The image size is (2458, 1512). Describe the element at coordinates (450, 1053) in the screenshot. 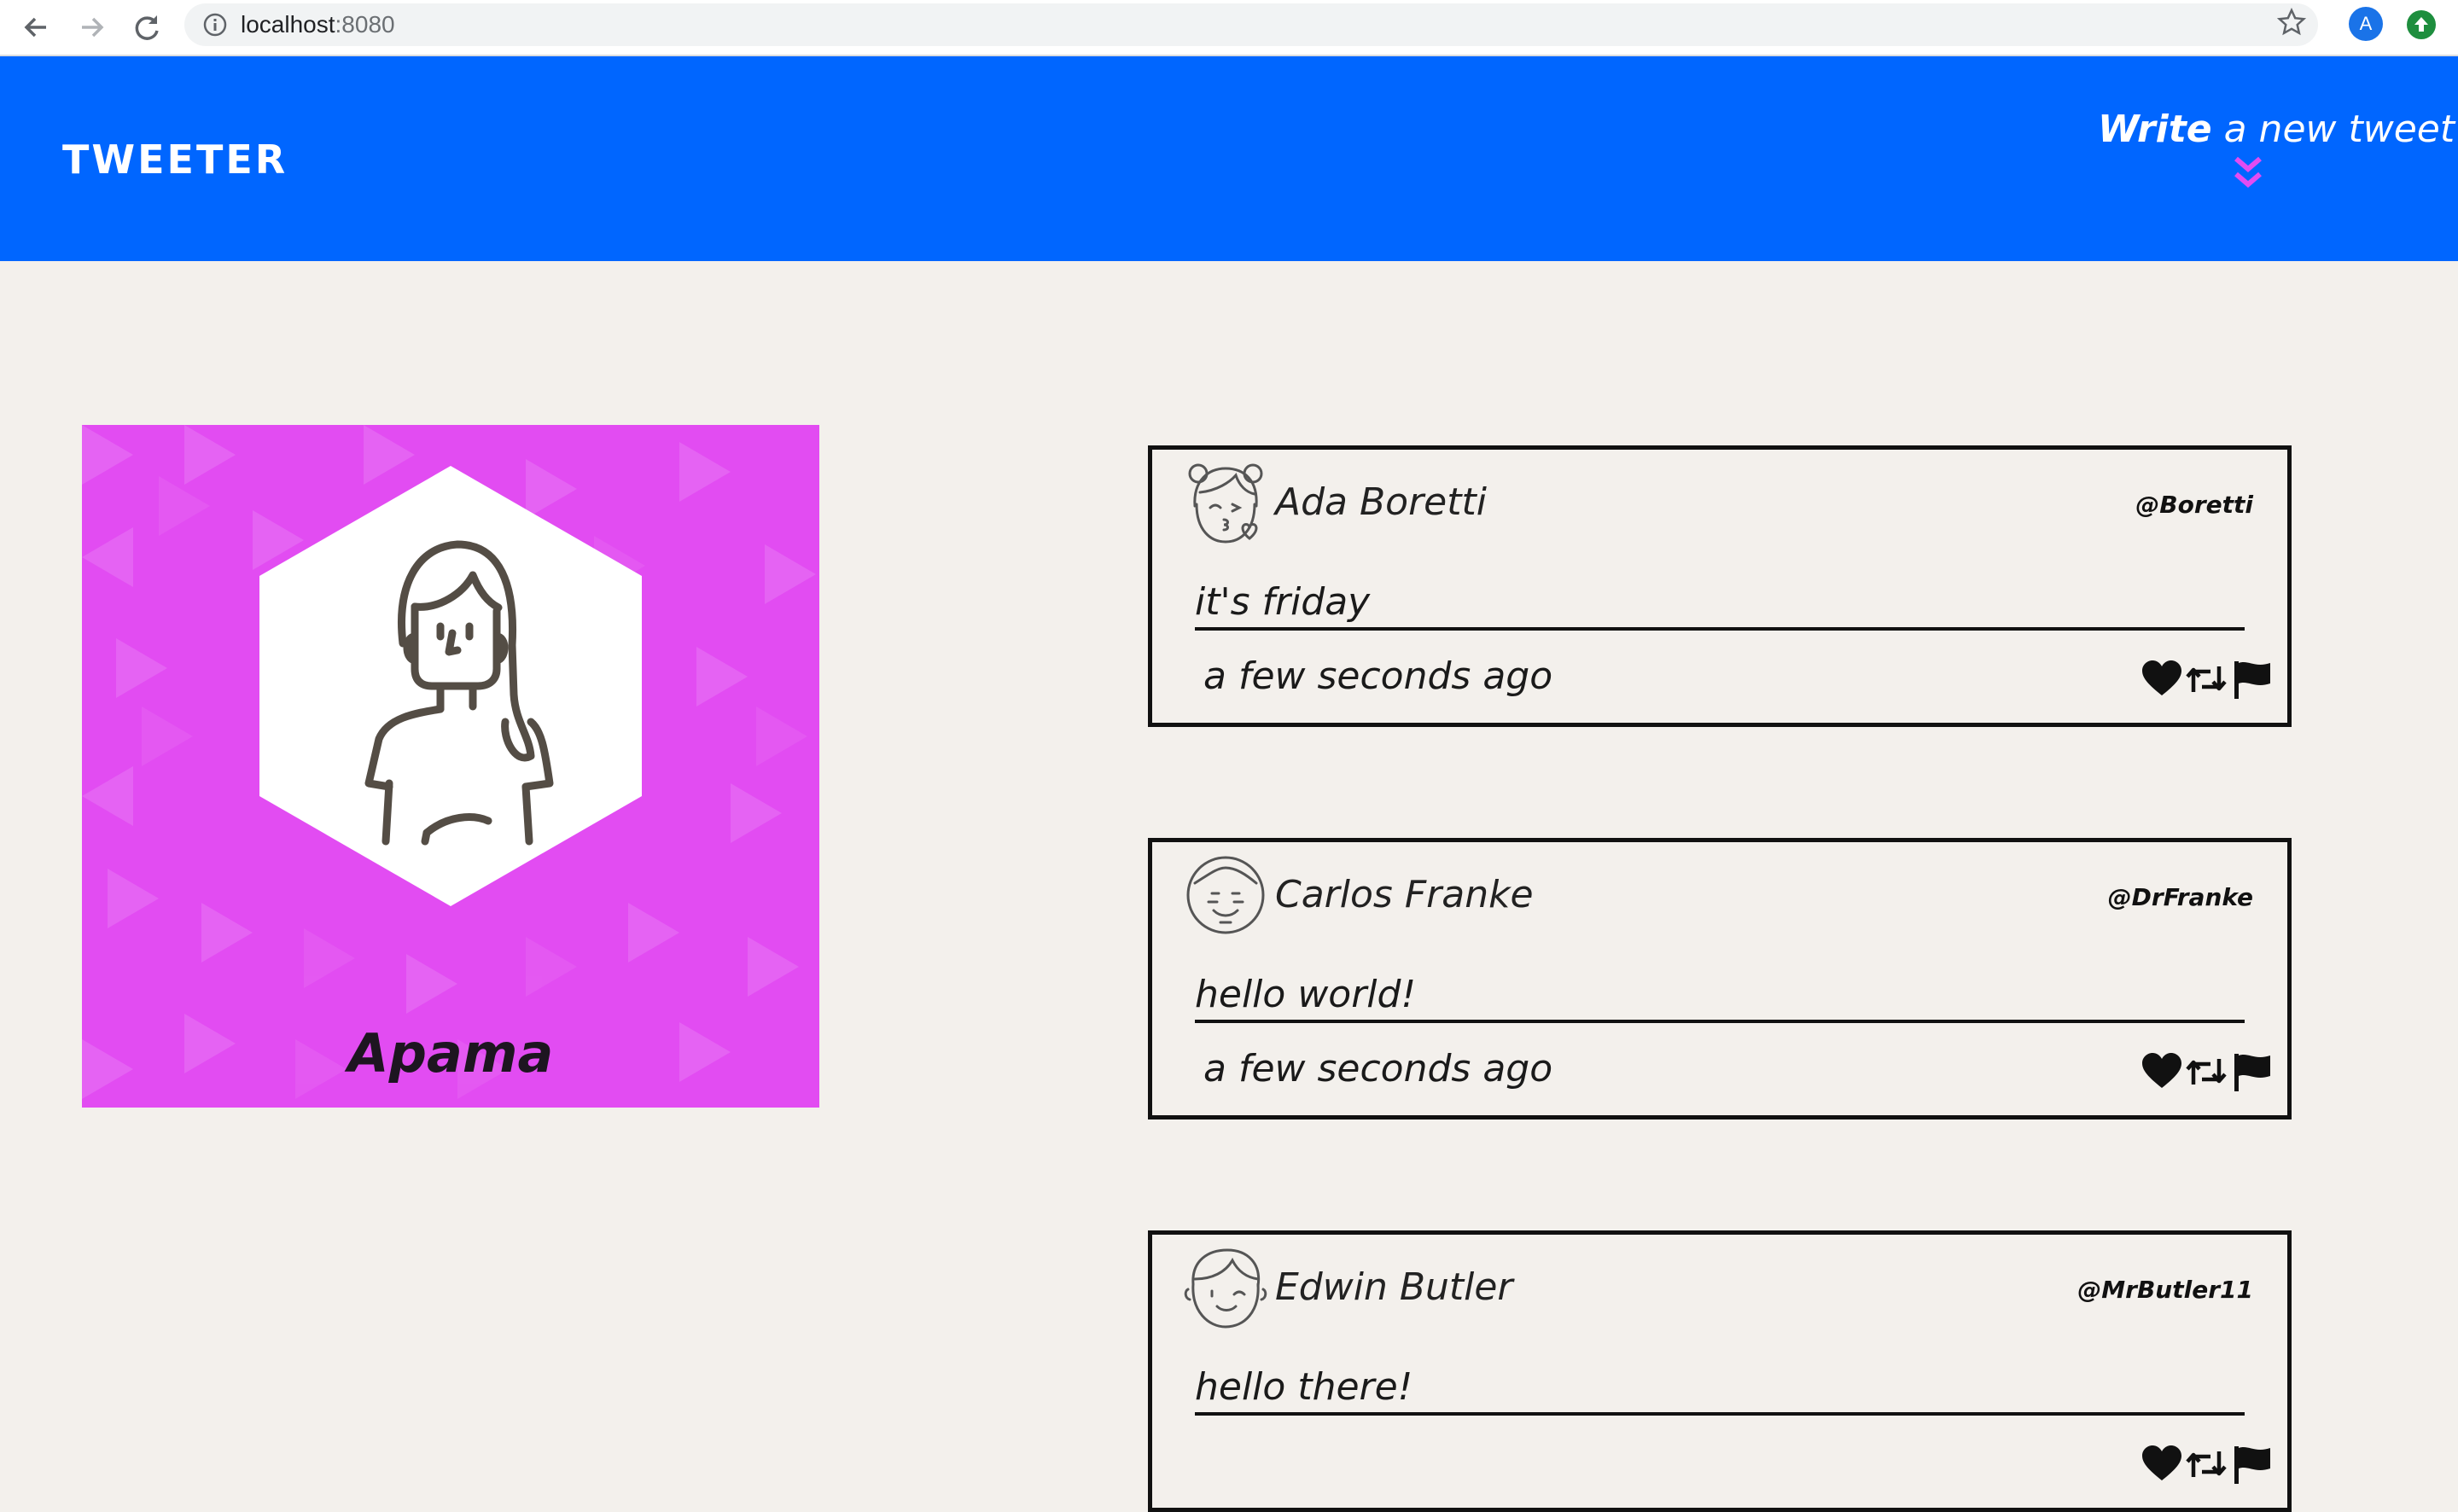

I see `profile-name: Apama` at that location.